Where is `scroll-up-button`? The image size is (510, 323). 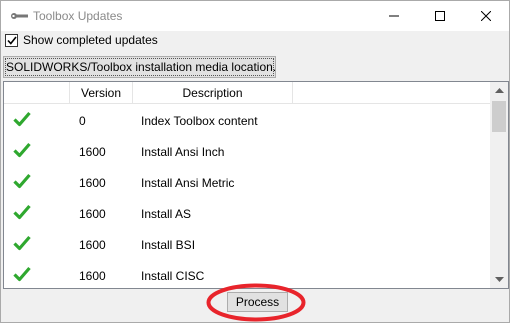
scroll-up-button is located at coordinates (499, 90).